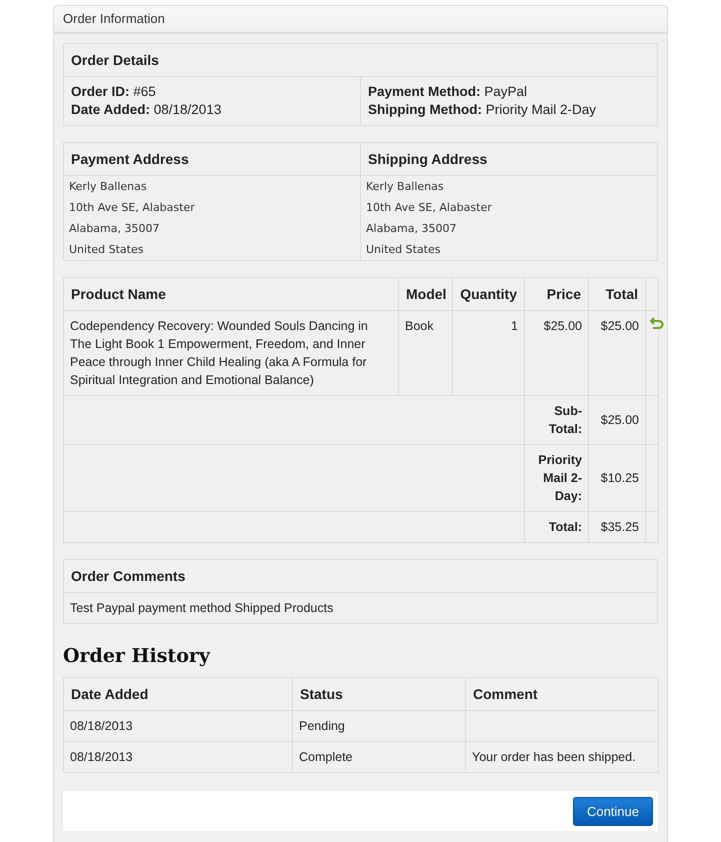 The height and width of the screenshot is (842, 721). What do you see at coordinates (617, 420) in the screenshot?
I see `total-value: $25.00` at bounding box center [617, 420].